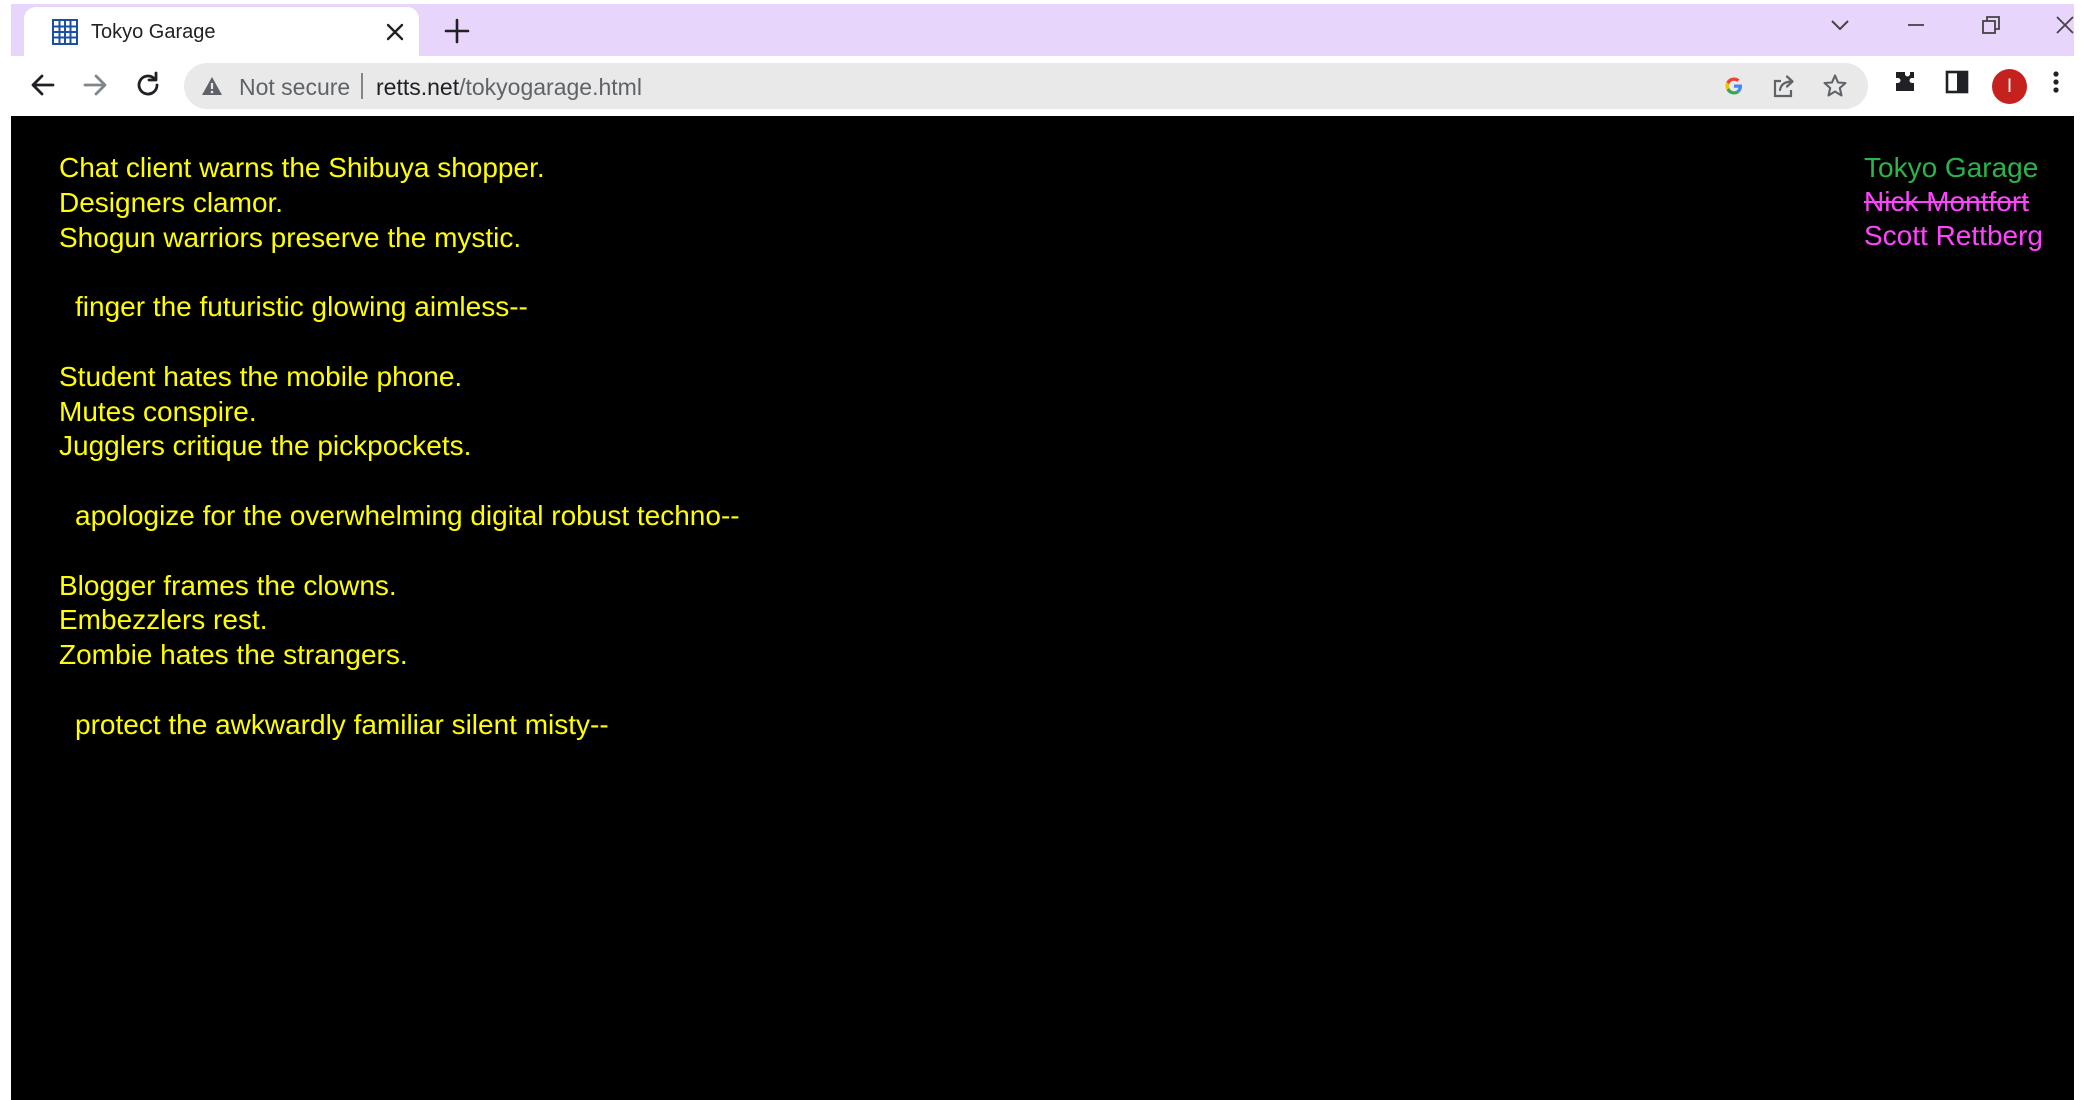 The height and width of the screenshot is (1100, 2085). What do you see at coordinates (395, 32) in the screenshot?
I see `close-tab-icon` at bounding box center [395, 32].